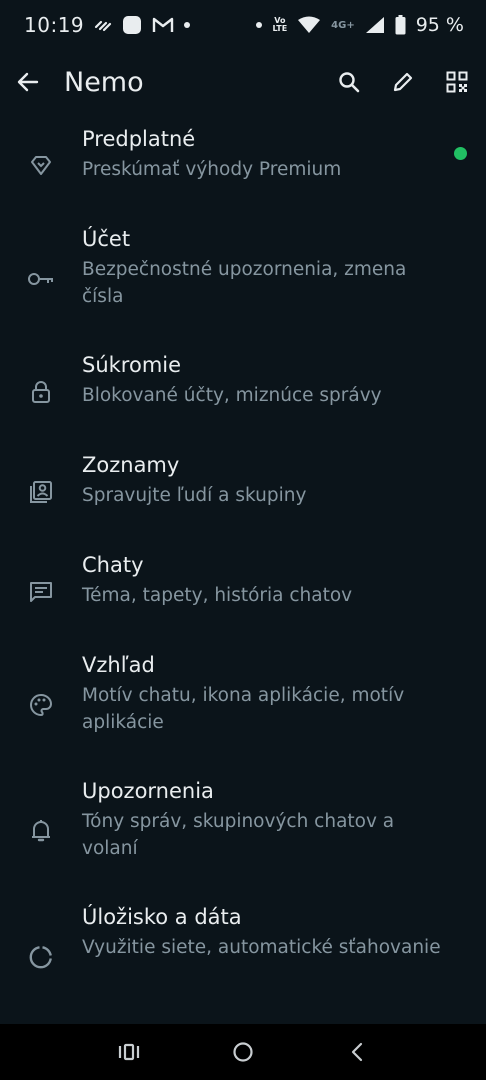 This screenshot has width=486, height=1080. I want to click on wifi-icon, so click(309, 25).